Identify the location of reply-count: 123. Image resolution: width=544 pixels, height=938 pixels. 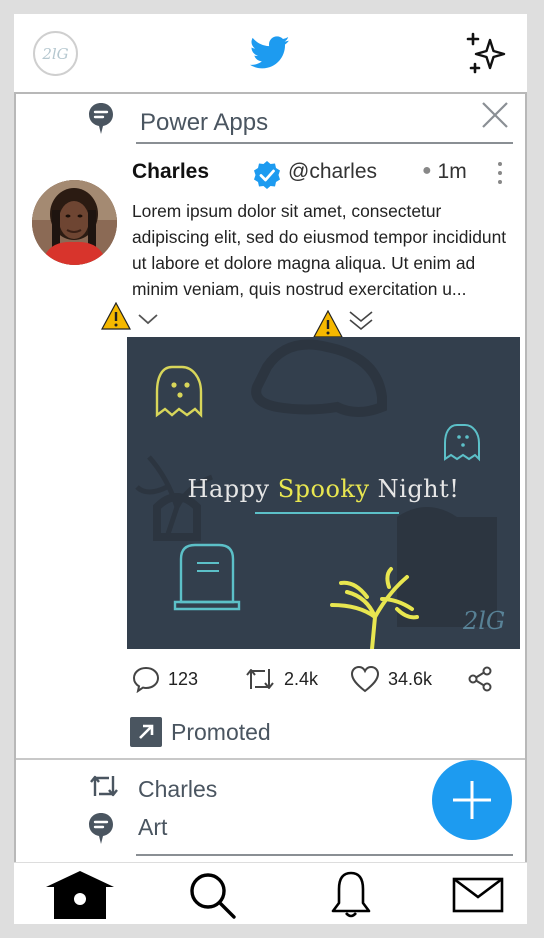
(183, 678).